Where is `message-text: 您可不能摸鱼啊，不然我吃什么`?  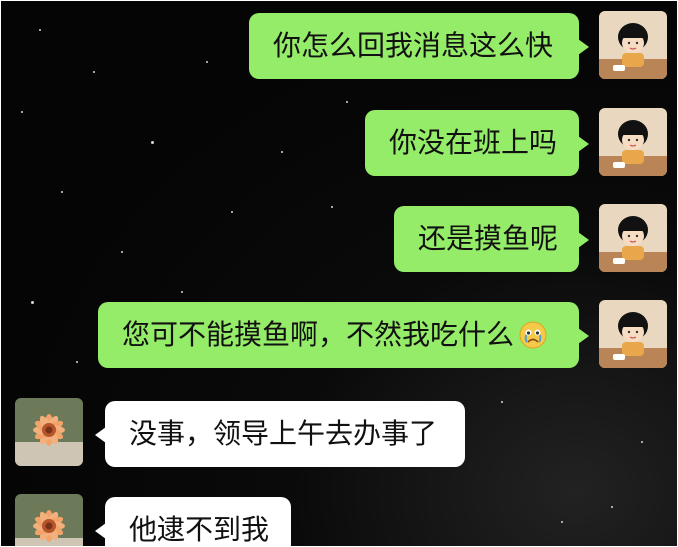 message-text: 您可不能摸鱼啊，不然我吃什么 is located at coordinates (318, 334).